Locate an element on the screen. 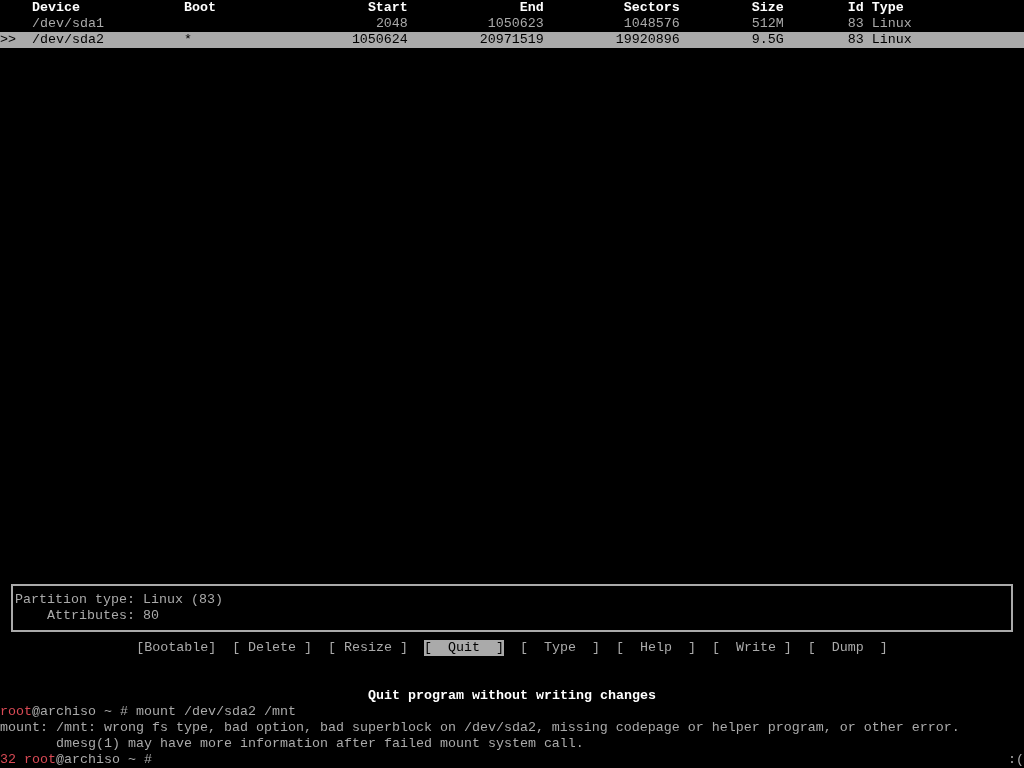 The width and height of the screenshot is (1024, 768). column-header: Type is located at coordinates (887, 8).